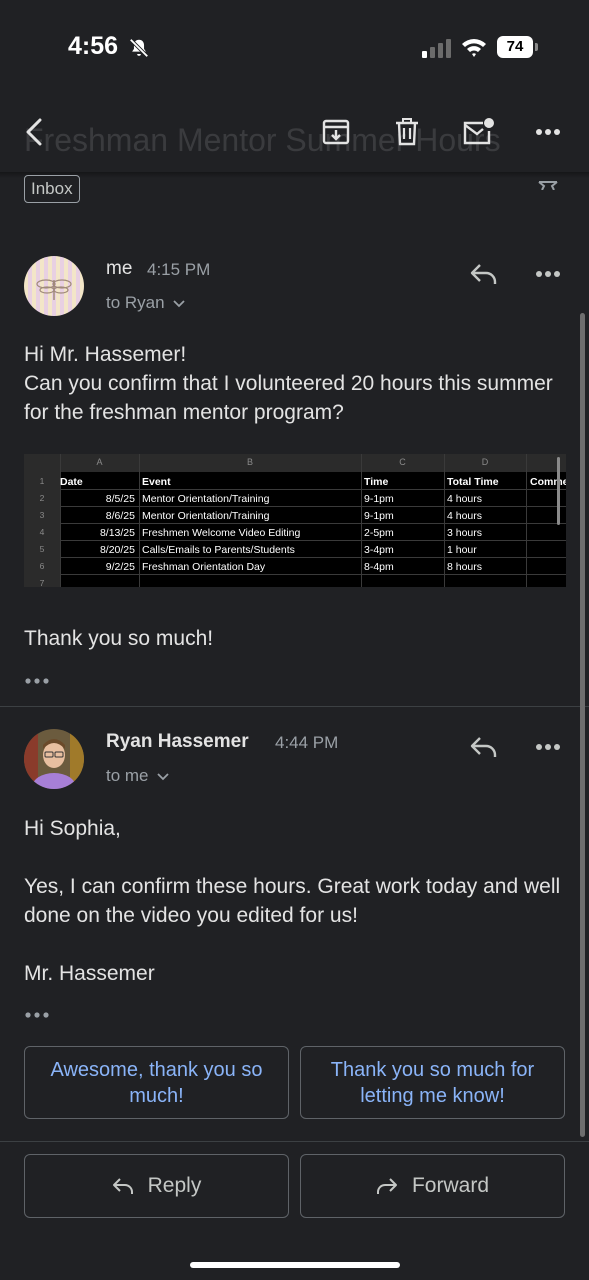  Describe the element at coordinates (139, 48) in the screenshot. I see `bell-off-icon` at that location.